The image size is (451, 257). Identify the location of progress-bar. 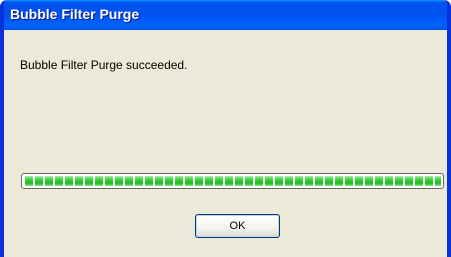
(232, 181).